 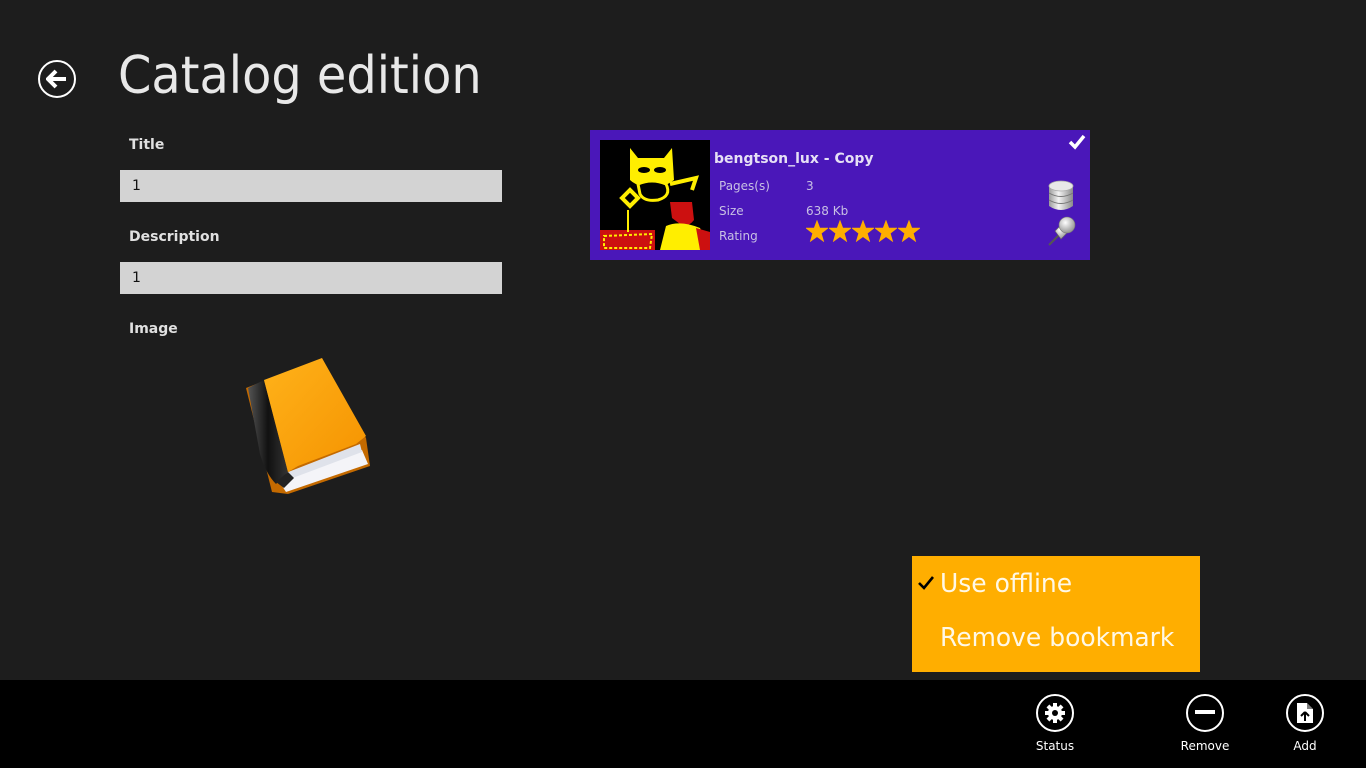 What do you see at coordinates (794, 159) in the screenshot?
I see `catalog-name: bengtson_lux - Copy` at bounding box center [794, 159].